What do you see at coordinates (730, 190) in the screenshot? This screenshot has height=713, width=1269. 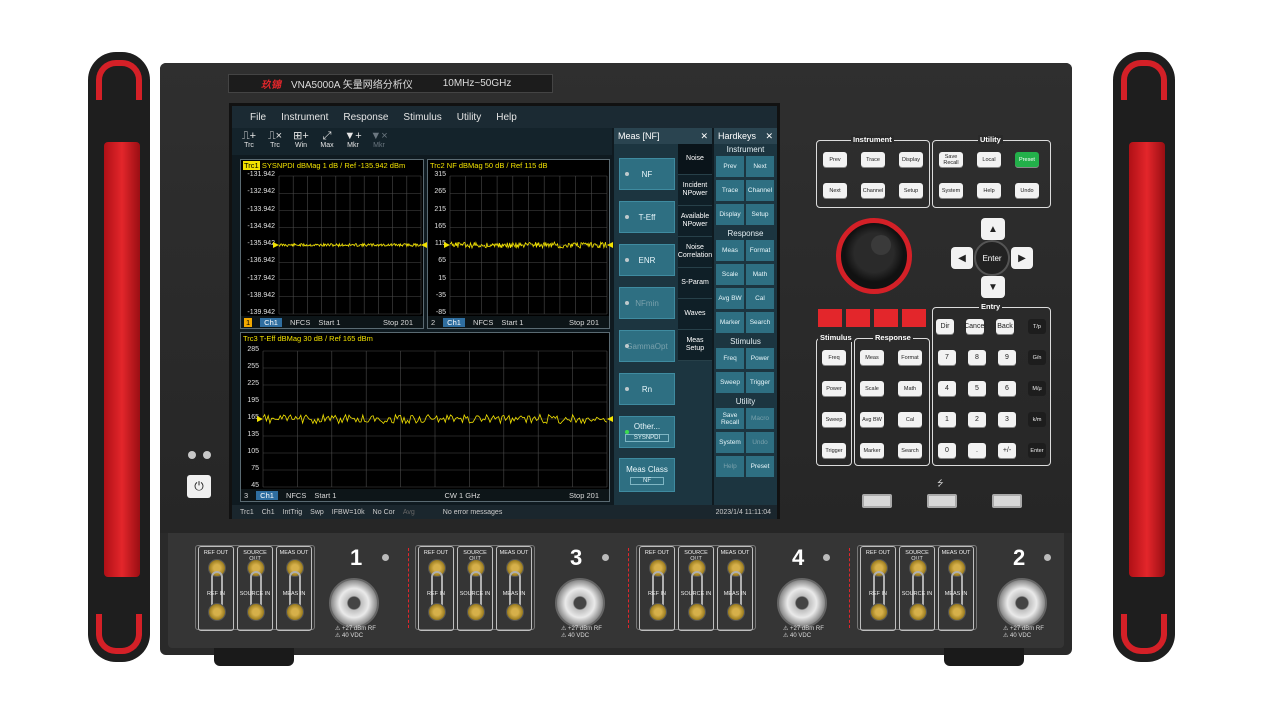 I see `hardkey-trace: Trace` at bounding box center [730, 190].